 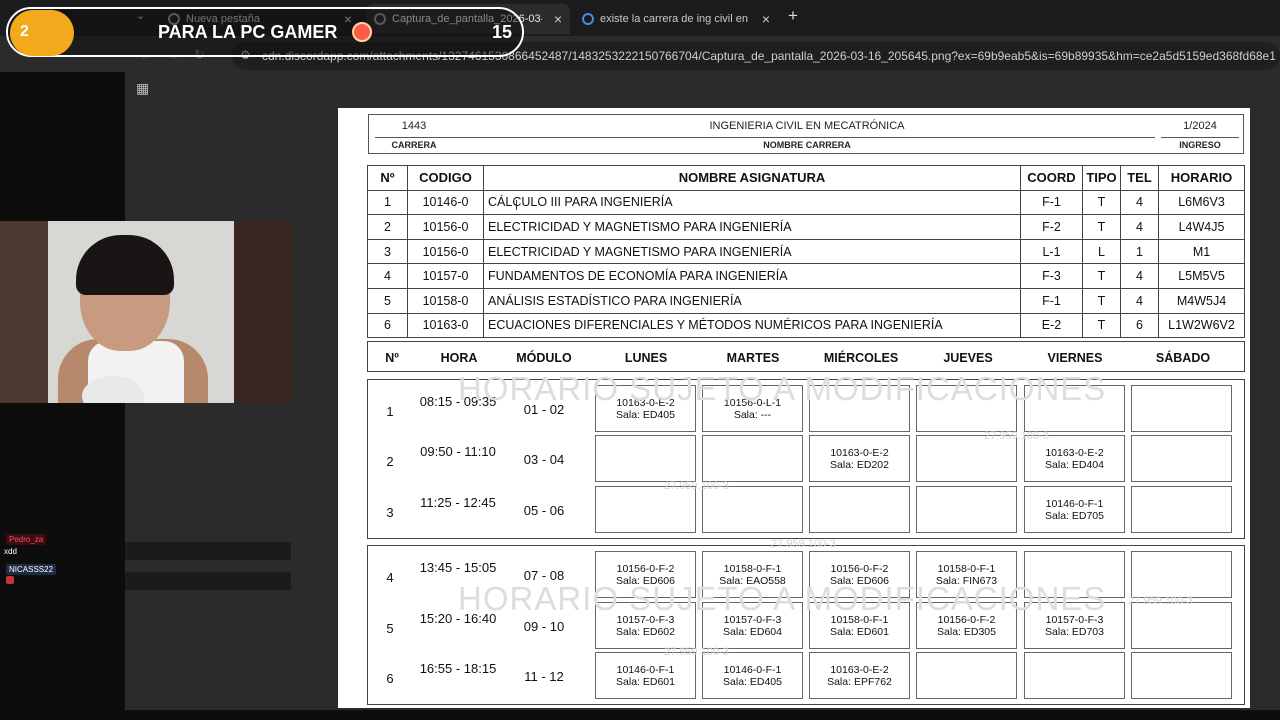 What do you see at coordinates (752, 414) in the screenshot?
I see `room-label: Sala: ---` at bounding box center [752, 414].